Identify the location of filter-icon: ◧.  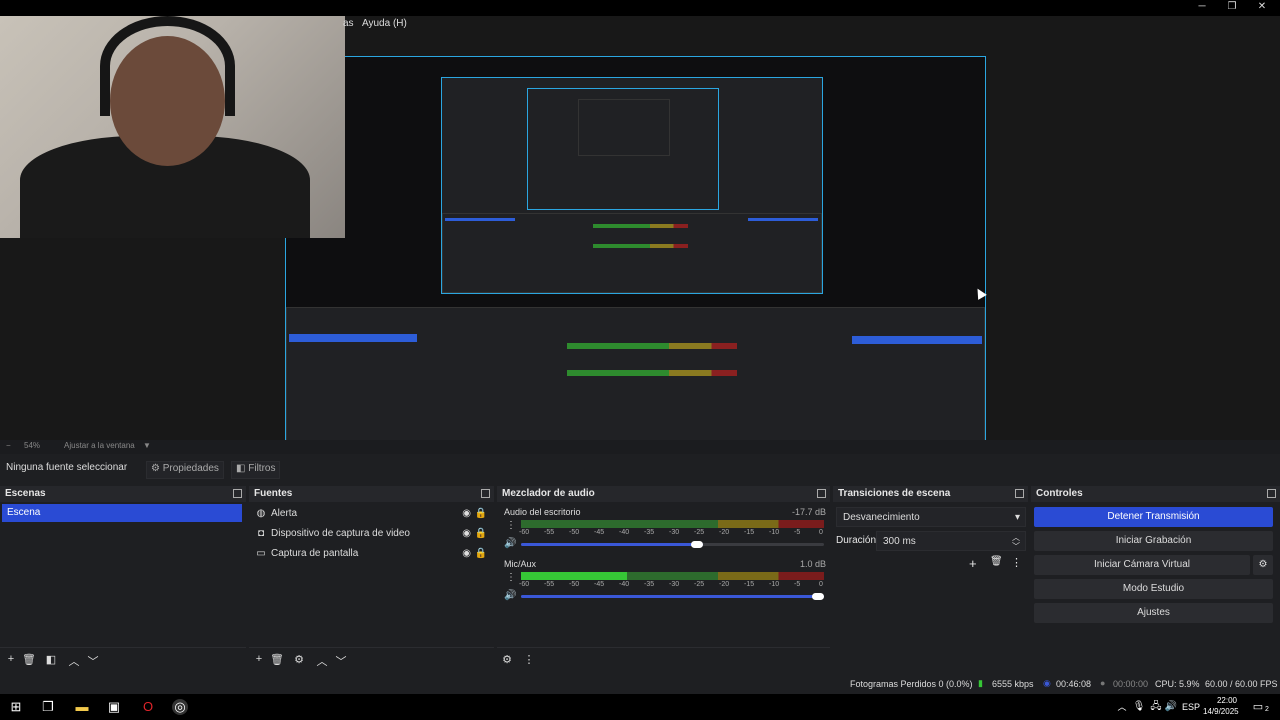
(51, 659).